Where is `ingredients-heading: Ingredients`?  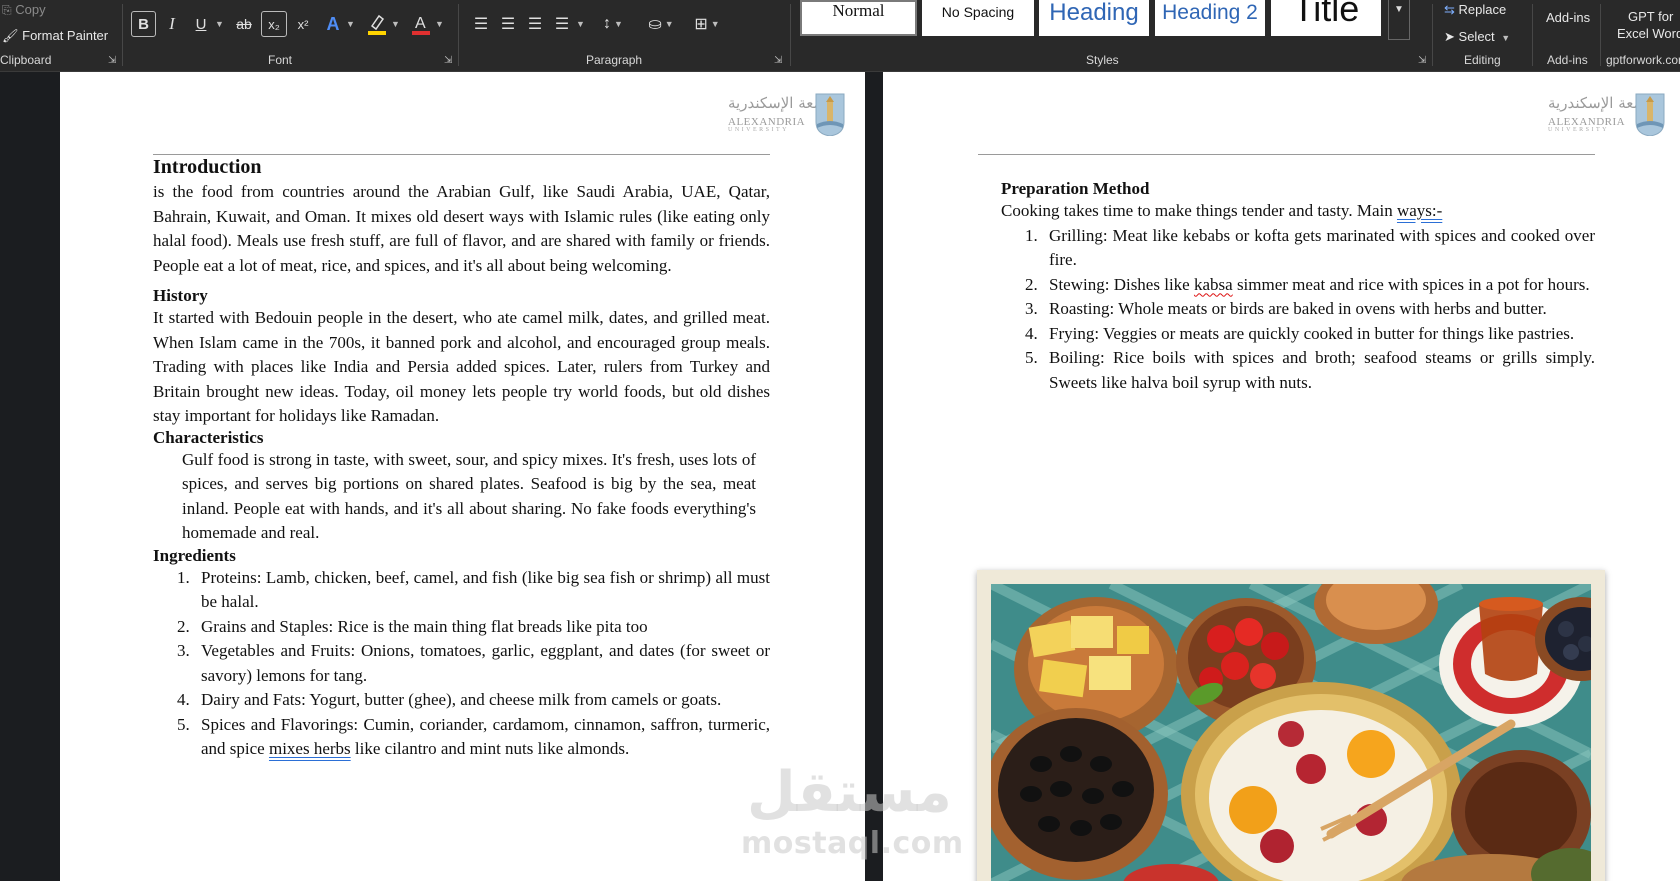 ingredients-heading: Ingredients is located at coordinates (194, 555).